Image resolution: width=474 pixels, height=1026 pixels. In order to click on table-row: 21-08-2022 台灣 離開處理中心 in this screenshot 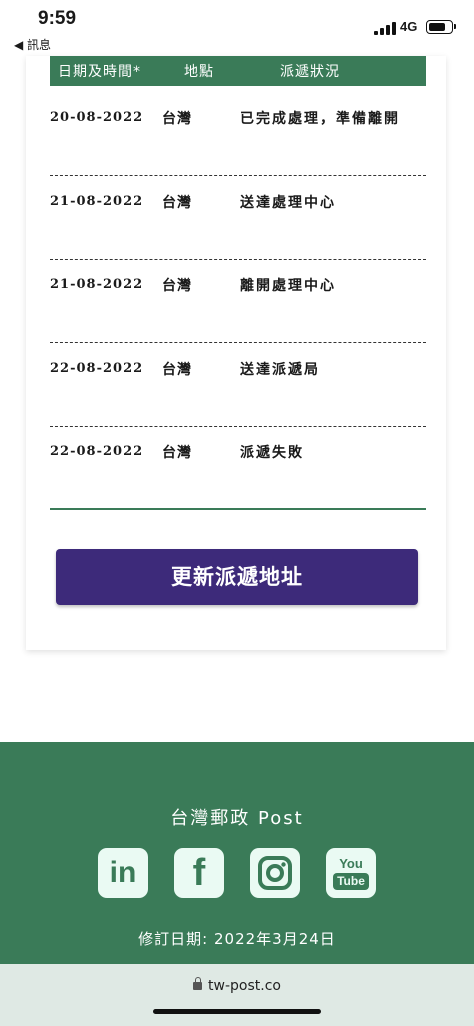, I will do `click(238, 301)`.